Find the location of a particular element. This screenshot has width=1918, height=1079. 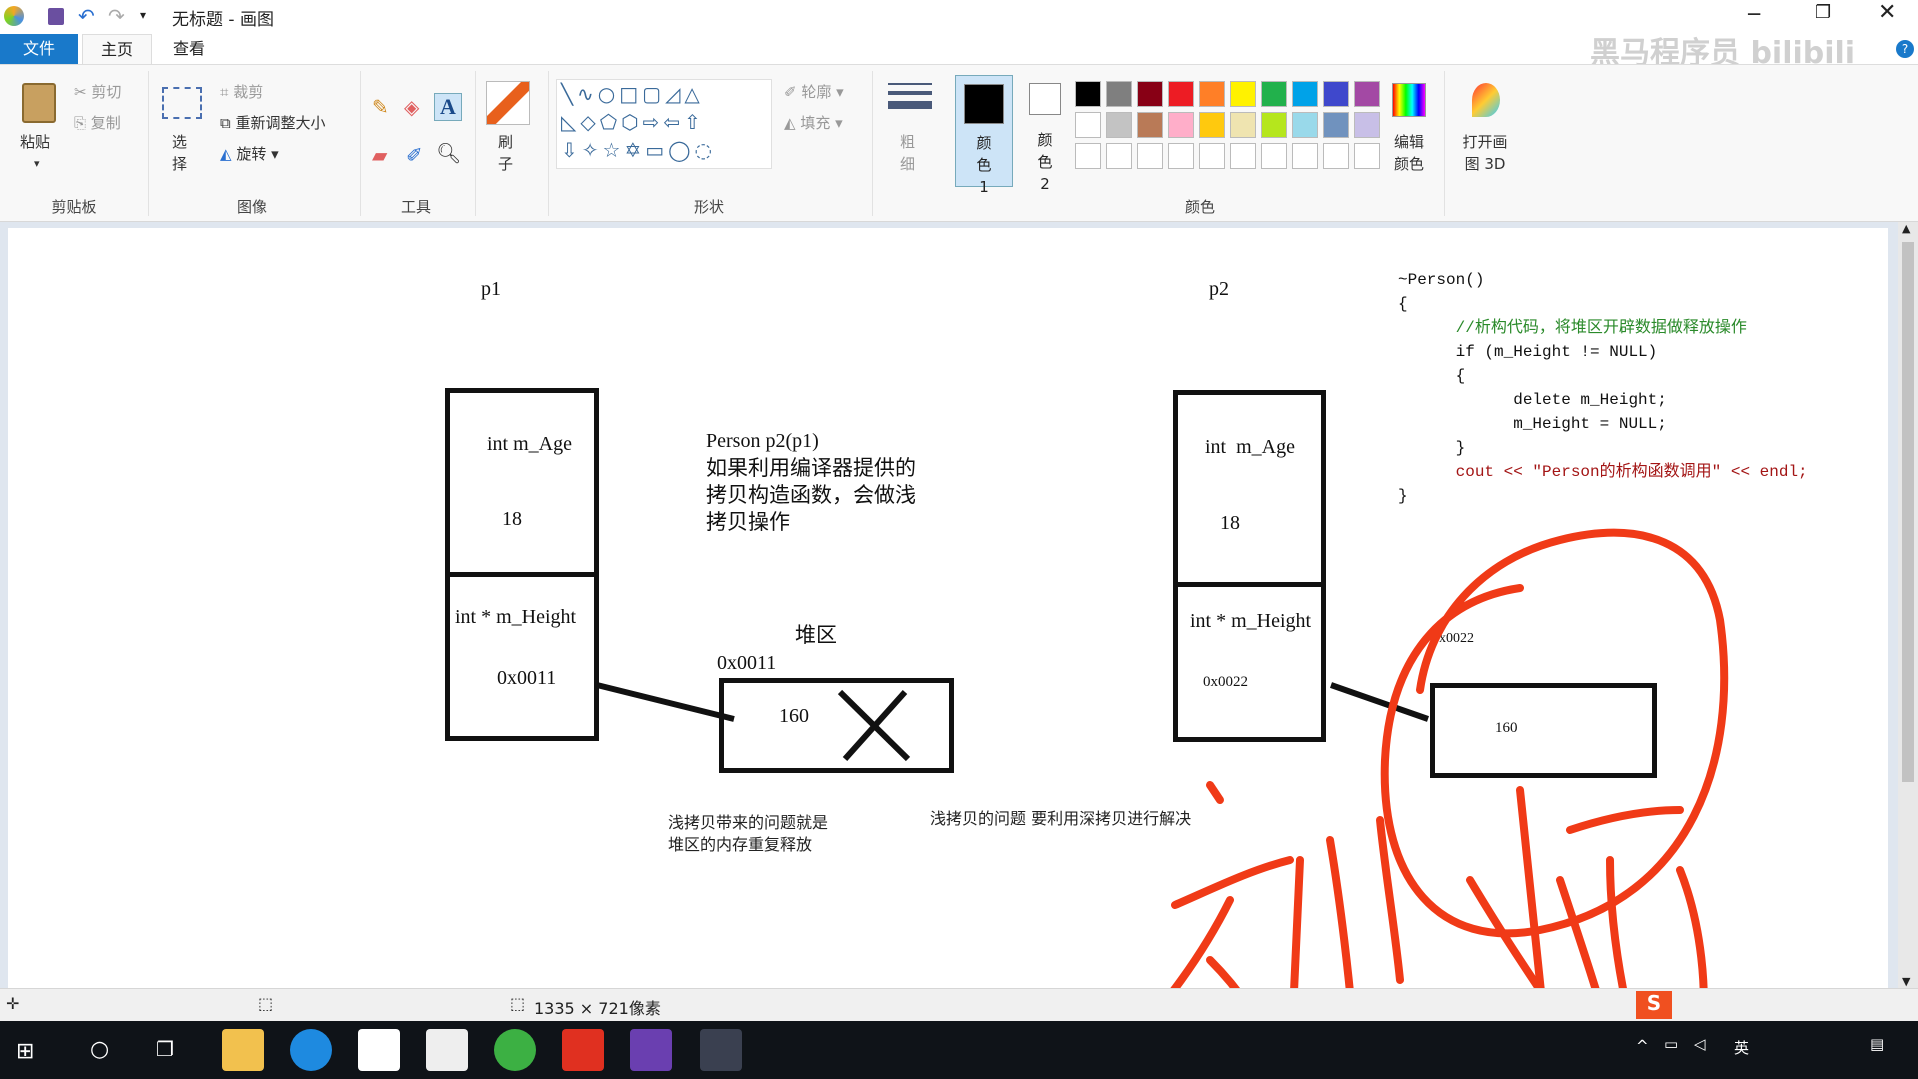

shapes-gallery: ╲∿○□▢◿△ ◺◇⬠⬡⇨⇦⇧ ⇩✧☆✡▭◯◌ is located at coordinates (664, 124).